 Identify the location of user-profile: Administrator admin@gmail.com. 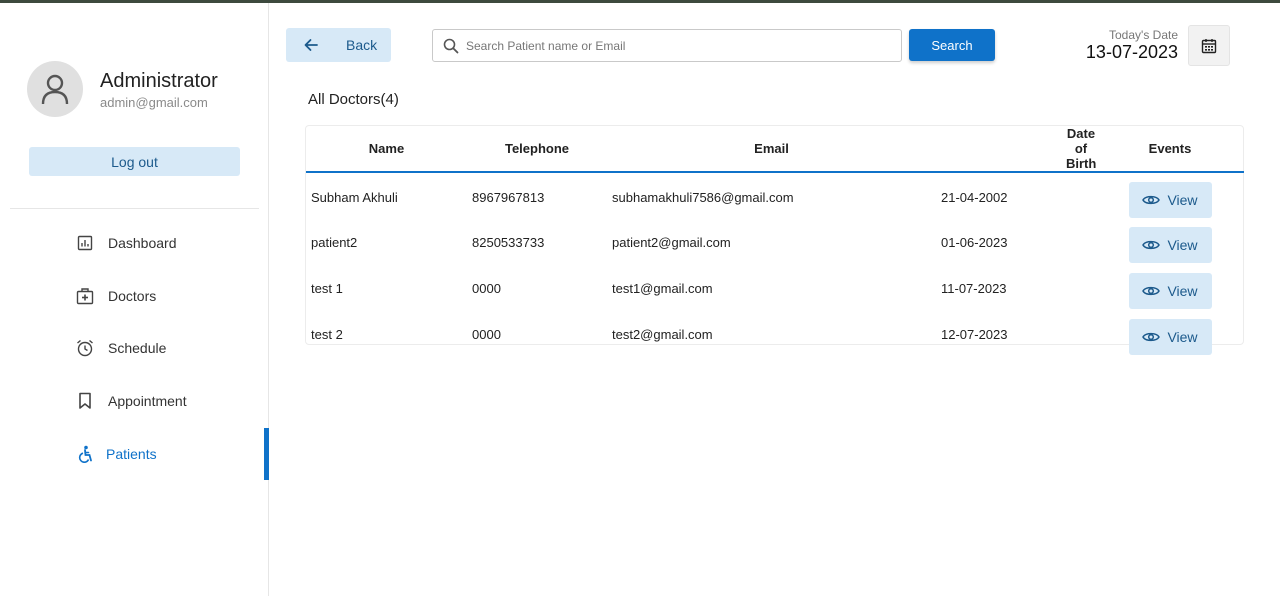
(142, 88).